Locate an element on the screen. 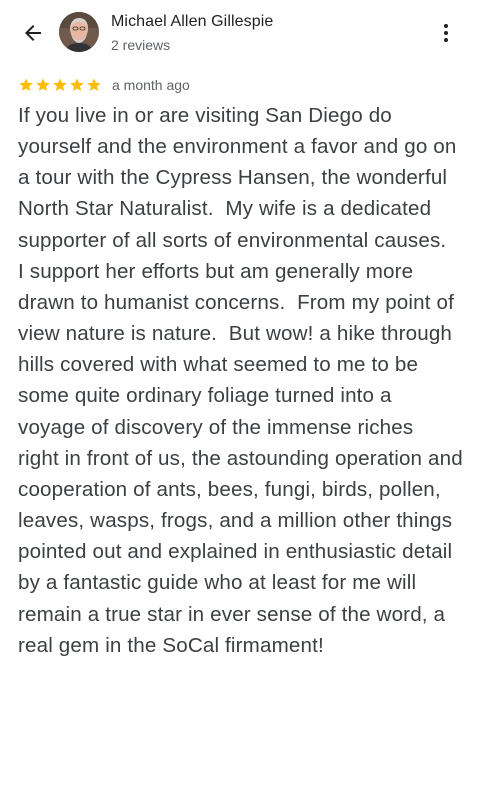 Image resolution: width=480 pixels, height=796 pixels. review-header: Michael Allen Gillespie 2 reviews is located at coordinates (240, 33).